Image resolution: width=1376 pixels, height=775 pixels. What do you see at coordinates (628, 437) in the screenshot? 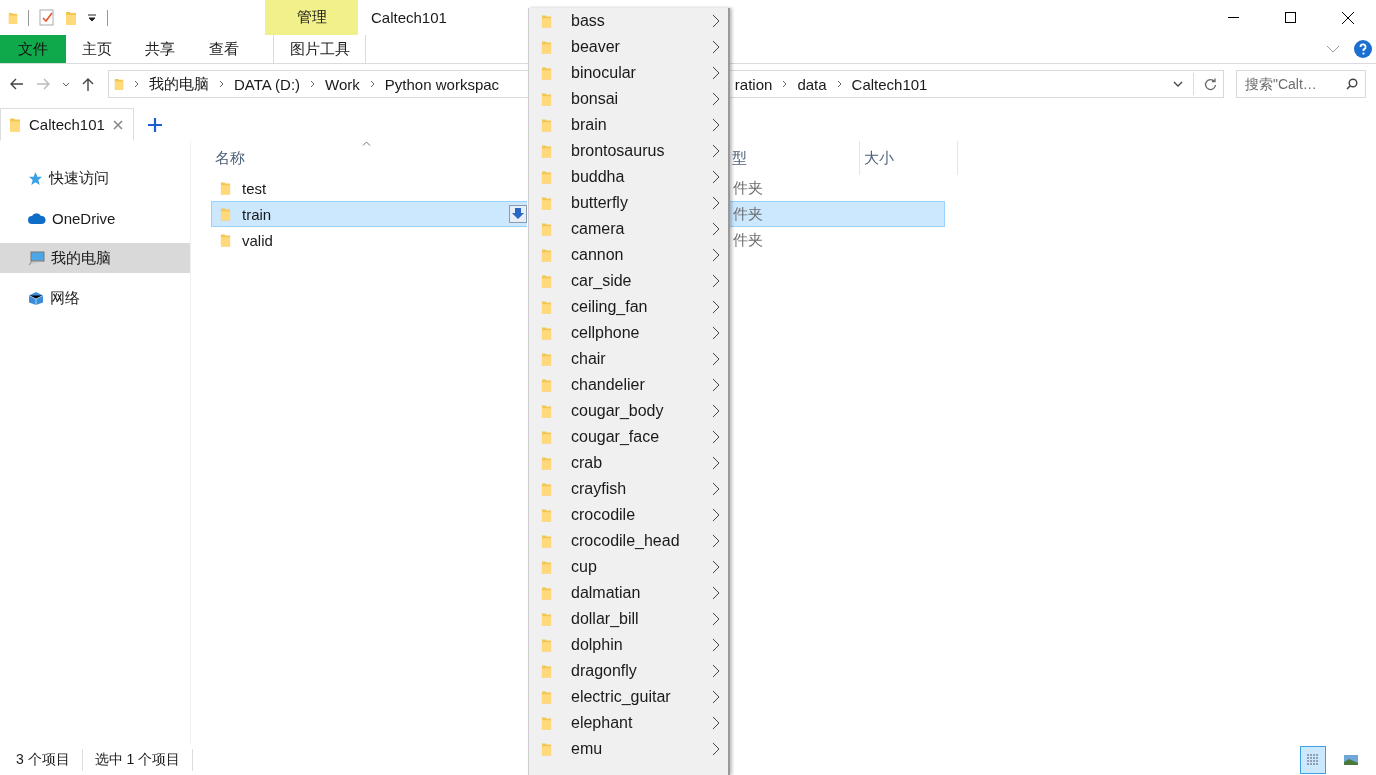
I see `menu-item: cougar_face` at bounding box center [628, 437].